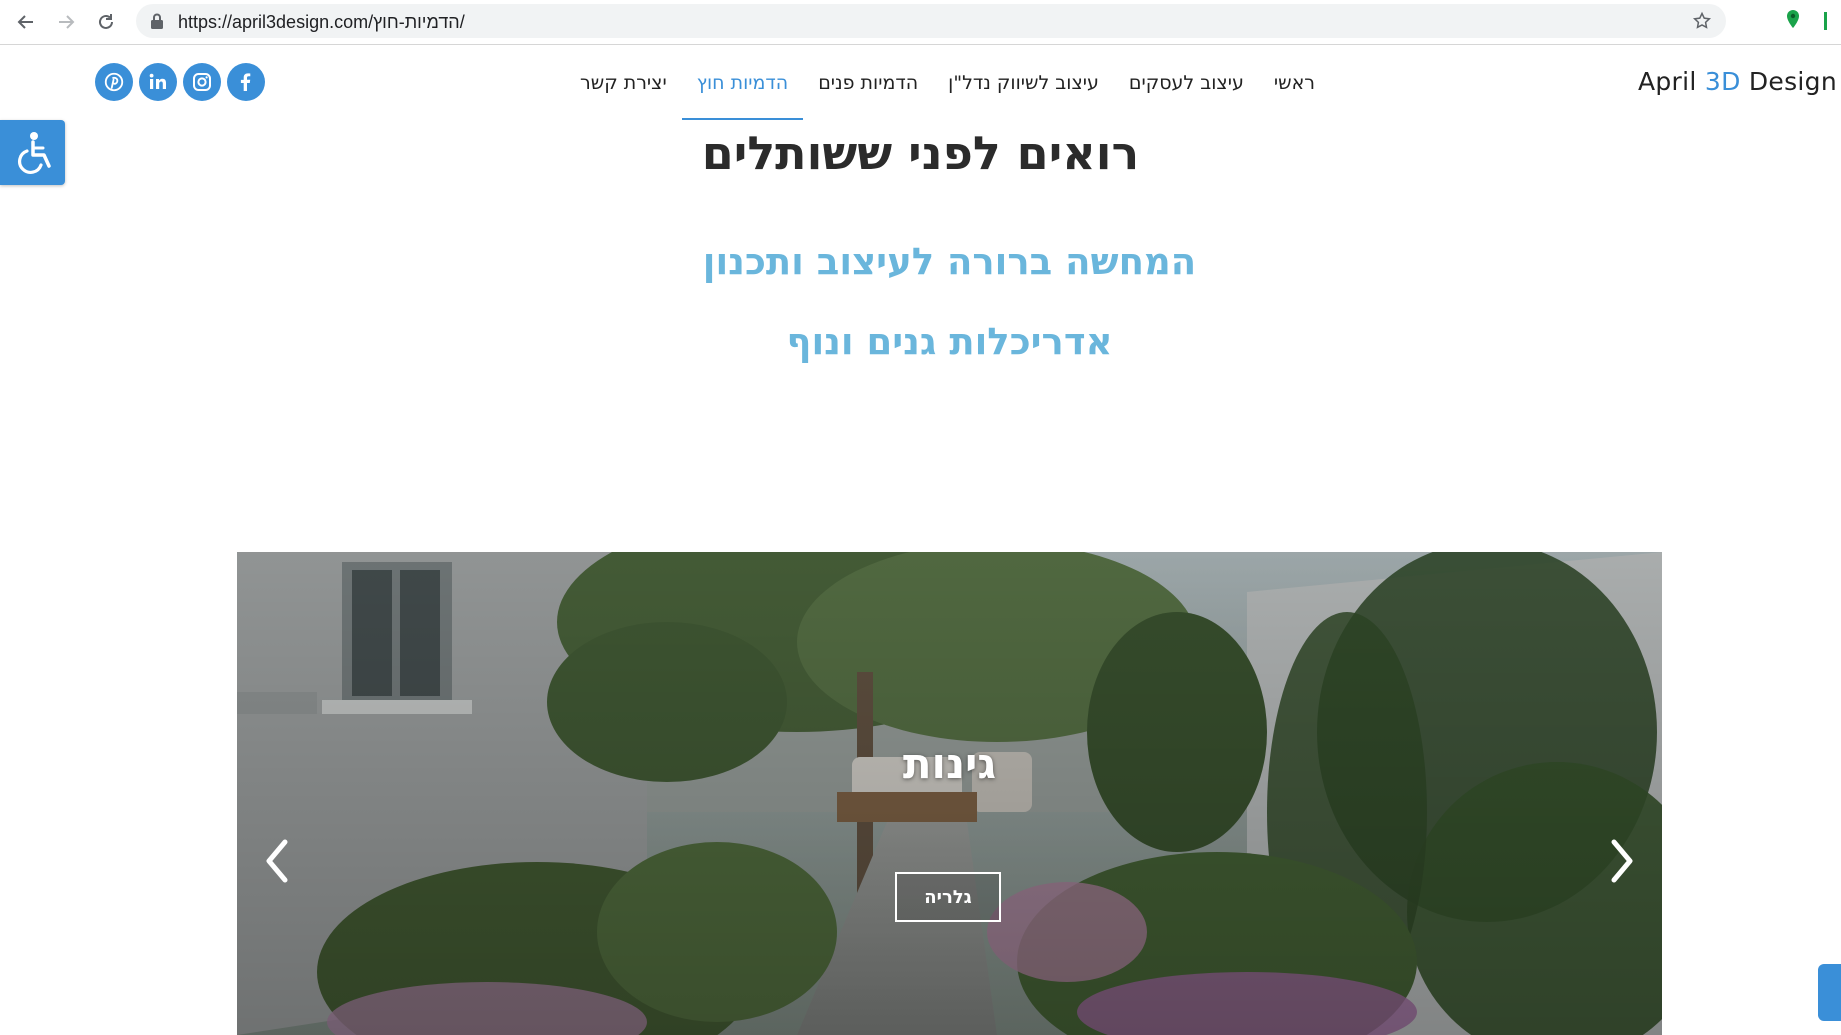 This screenshot has width=1841, height=1035. I want to click on linkedin-icon, so click(157, 81).